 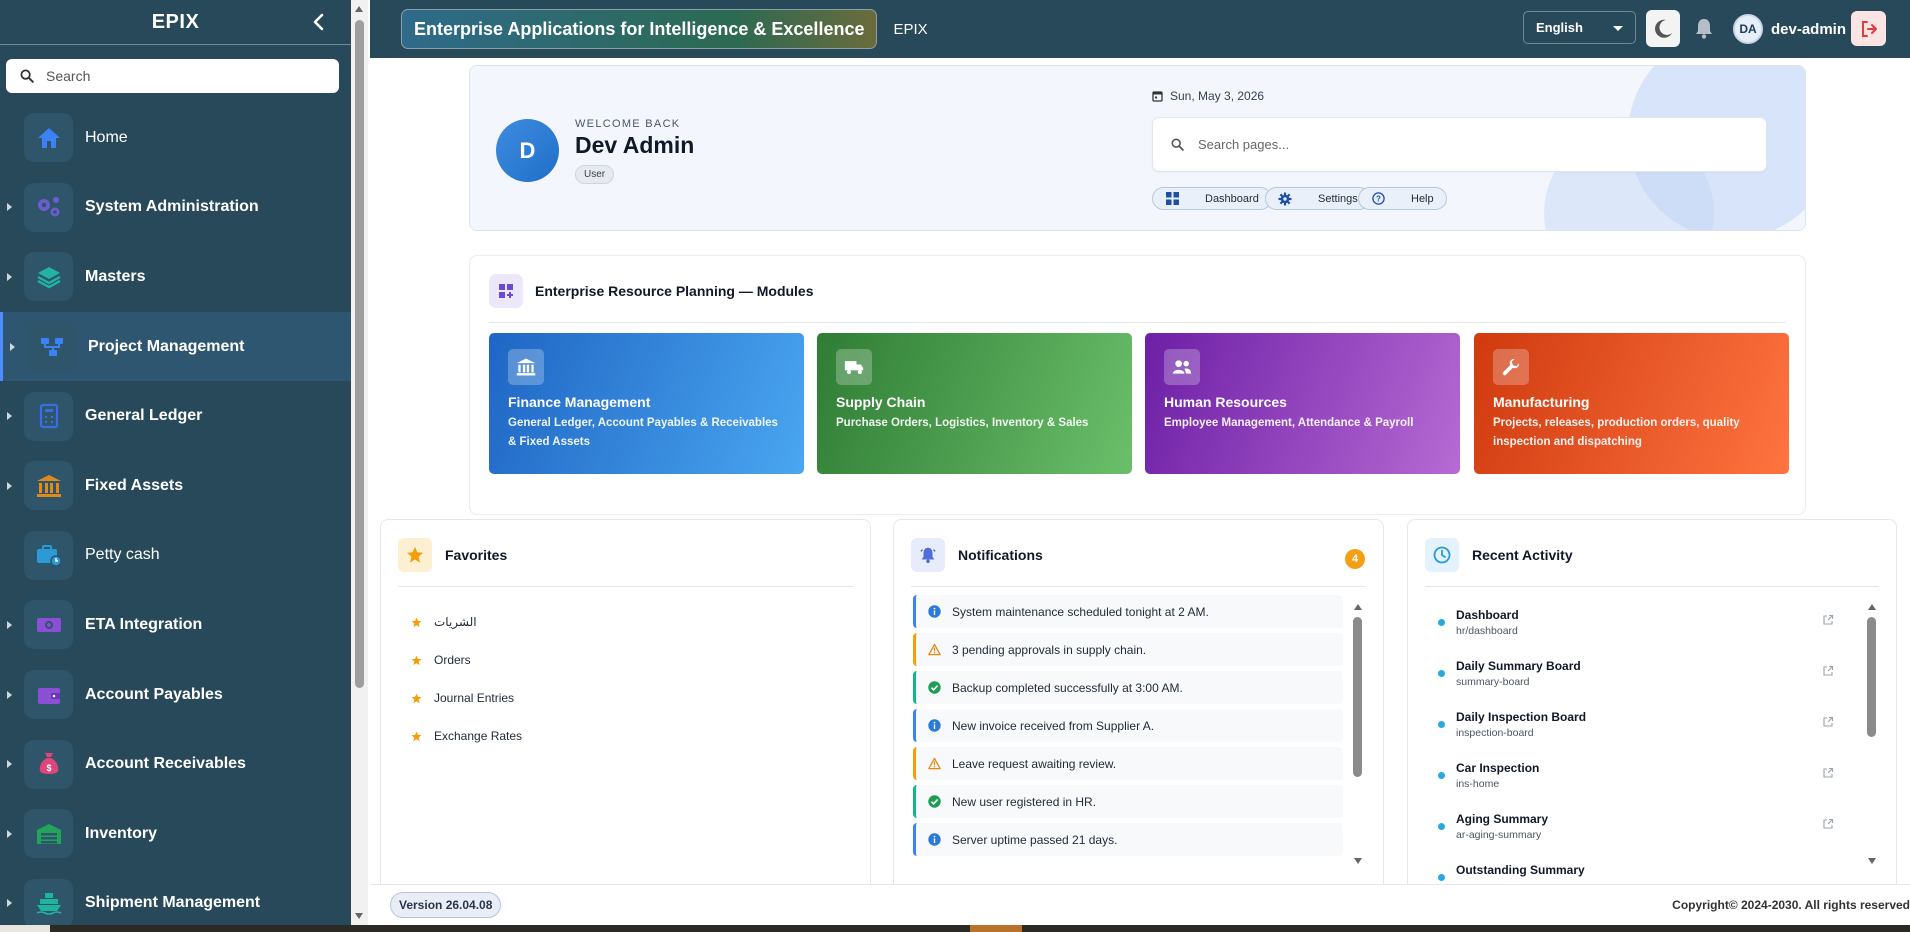 What do you see at coordinates (466, 736) in the screenshot?
I see `favorite-item: Exchange Rates` at bounding box center [466, 736].